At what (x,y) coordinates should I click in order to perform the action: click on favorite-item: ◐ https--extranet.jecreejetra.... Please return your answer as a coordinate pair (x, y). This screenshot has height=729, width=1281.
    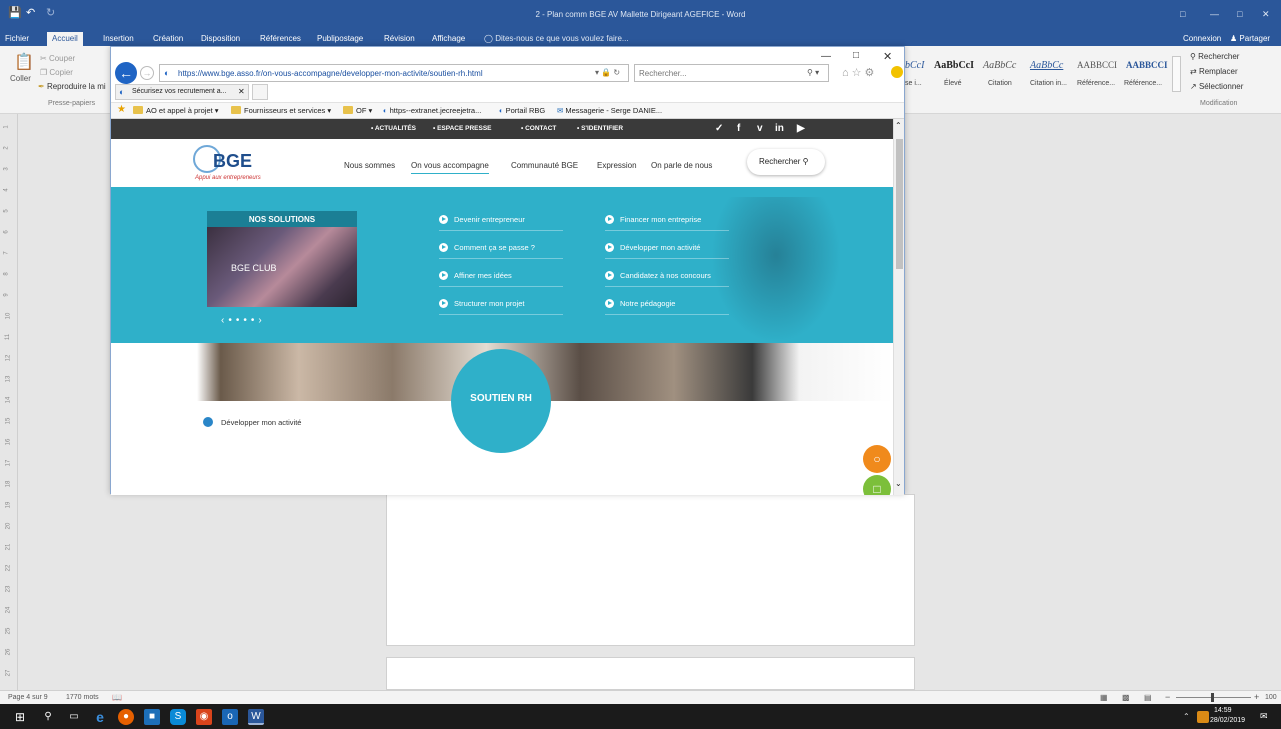
    Looking at the image, I should click on (432, 110).